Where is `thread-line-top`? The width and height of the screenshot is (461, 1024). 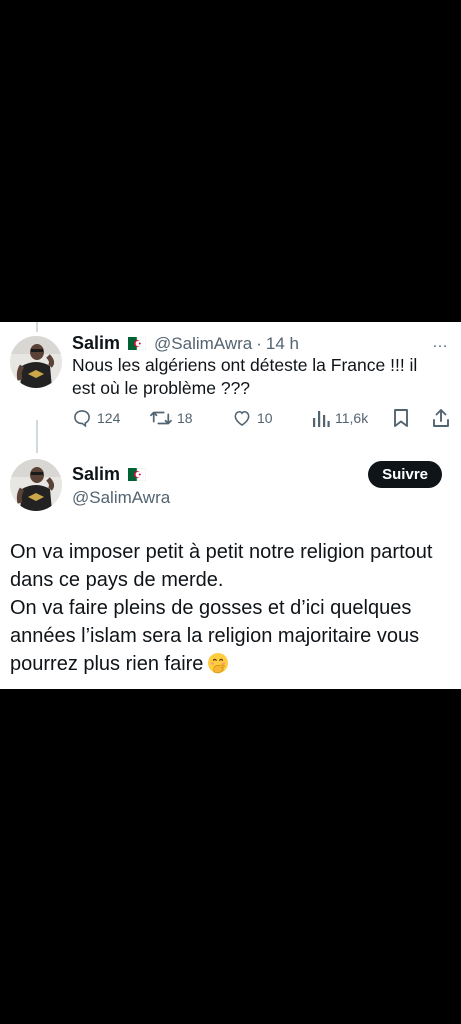 thread-line-top is located at coordinates (37, 327).